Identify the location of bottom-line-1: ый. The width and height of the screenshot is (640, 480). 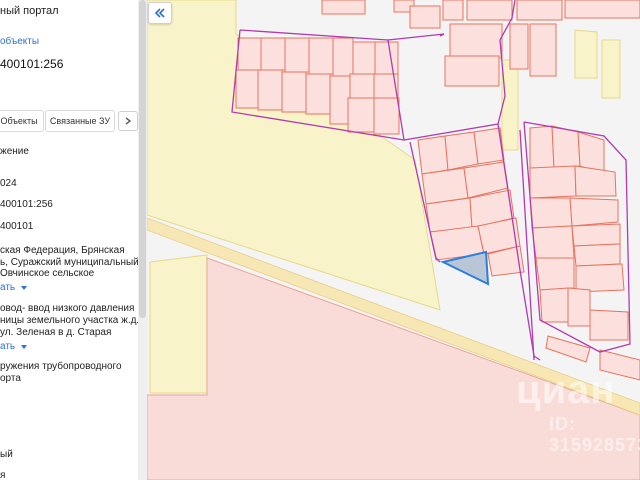
(6, 454).